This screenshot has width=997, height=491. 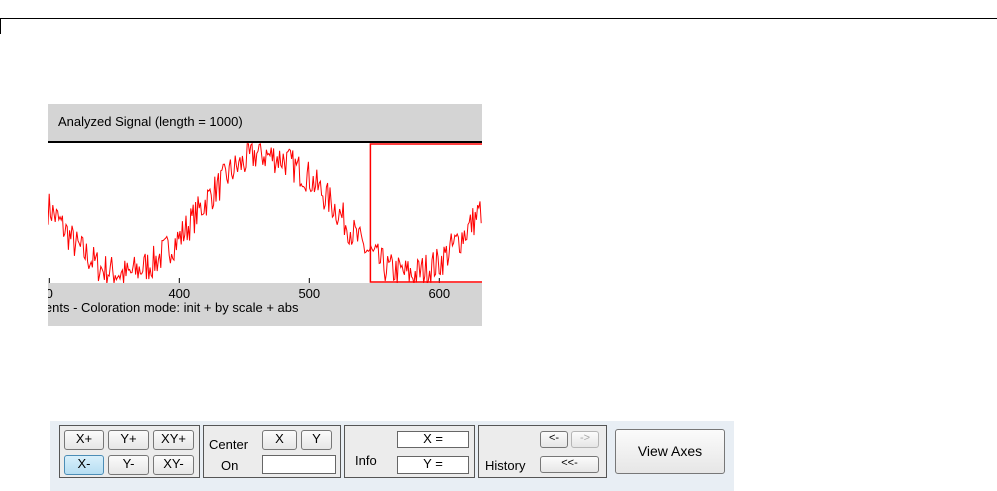 What do you see at coordinates (439, 293) in the screenshot?
I see `x-tick-label: 600` at bounding box center [439, 293].